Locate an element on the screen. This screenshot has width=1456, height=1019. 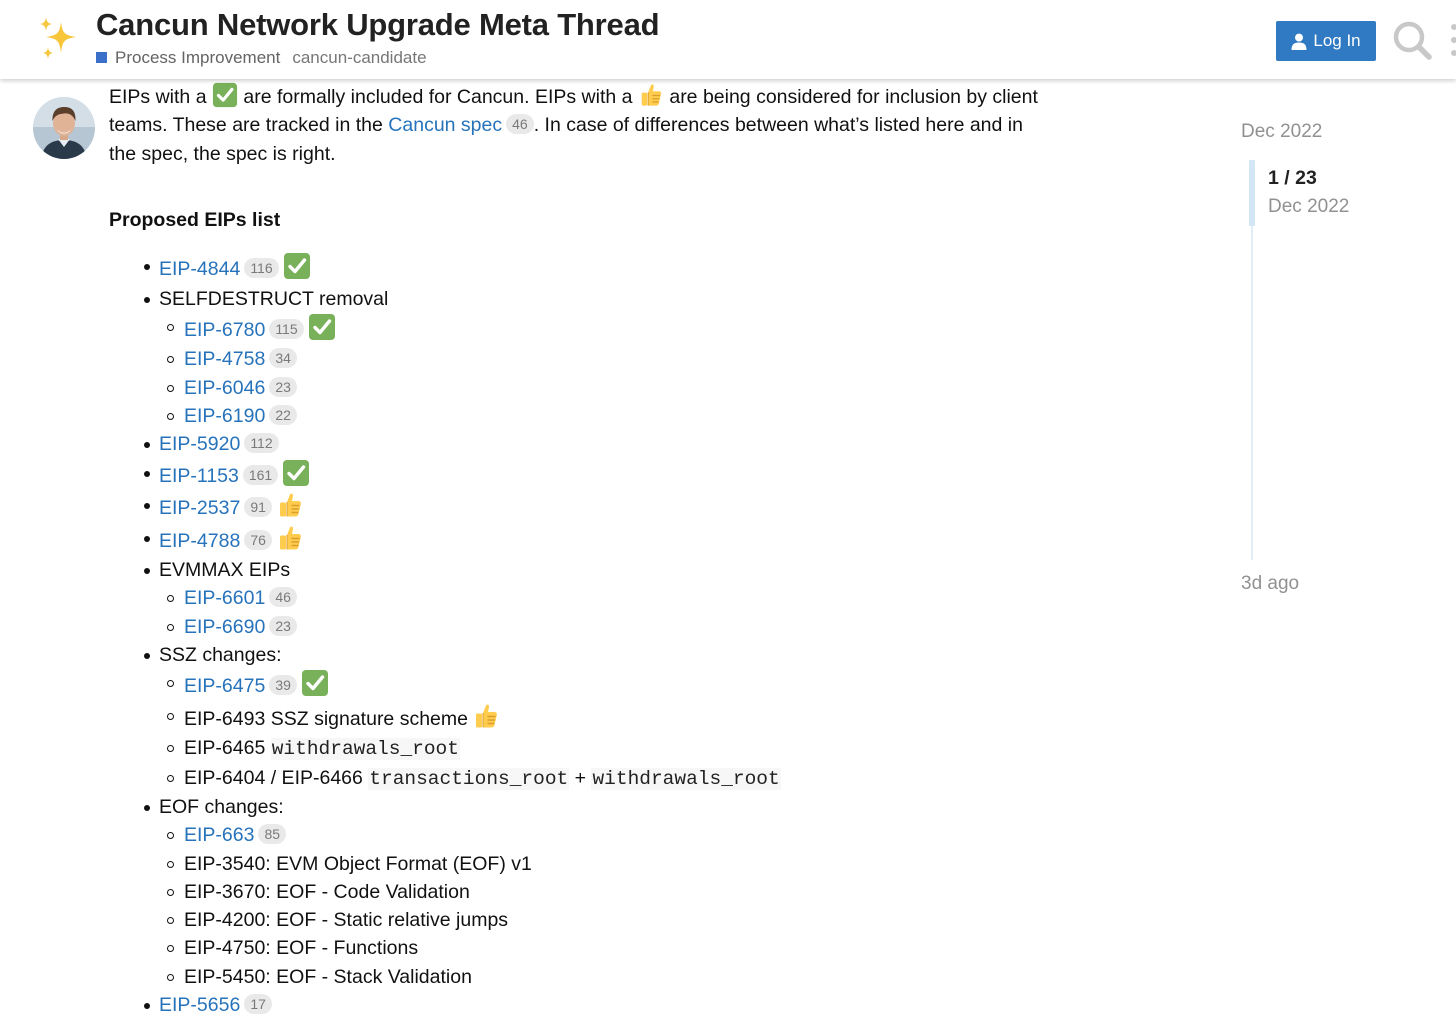
link-click-count: 91 is located at coordinates (258, 507).